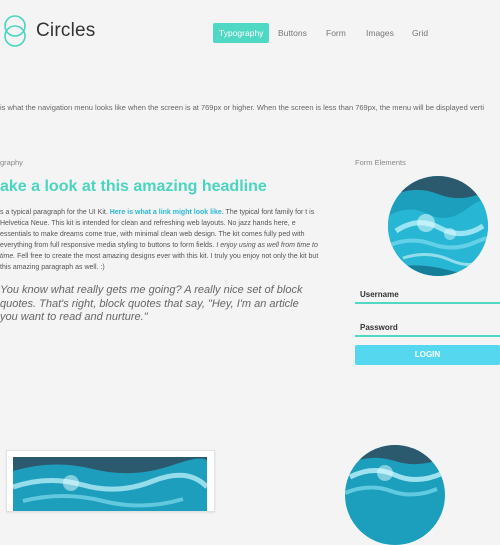 The image size is (500, 545). I want to click on username-field-underline, so click(427, 303).